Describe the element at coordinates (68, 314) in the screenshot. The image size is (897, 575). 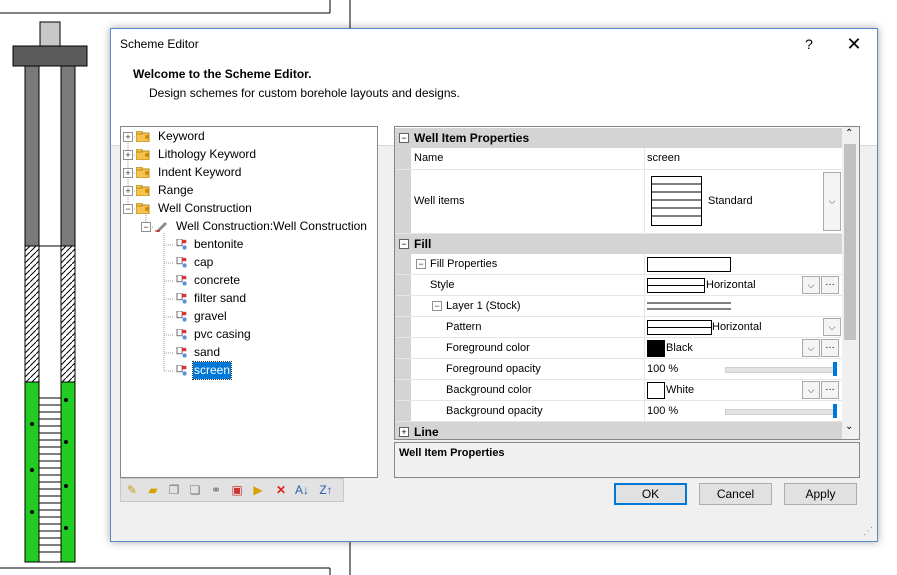
I see `right-hatched-seal` at that location.